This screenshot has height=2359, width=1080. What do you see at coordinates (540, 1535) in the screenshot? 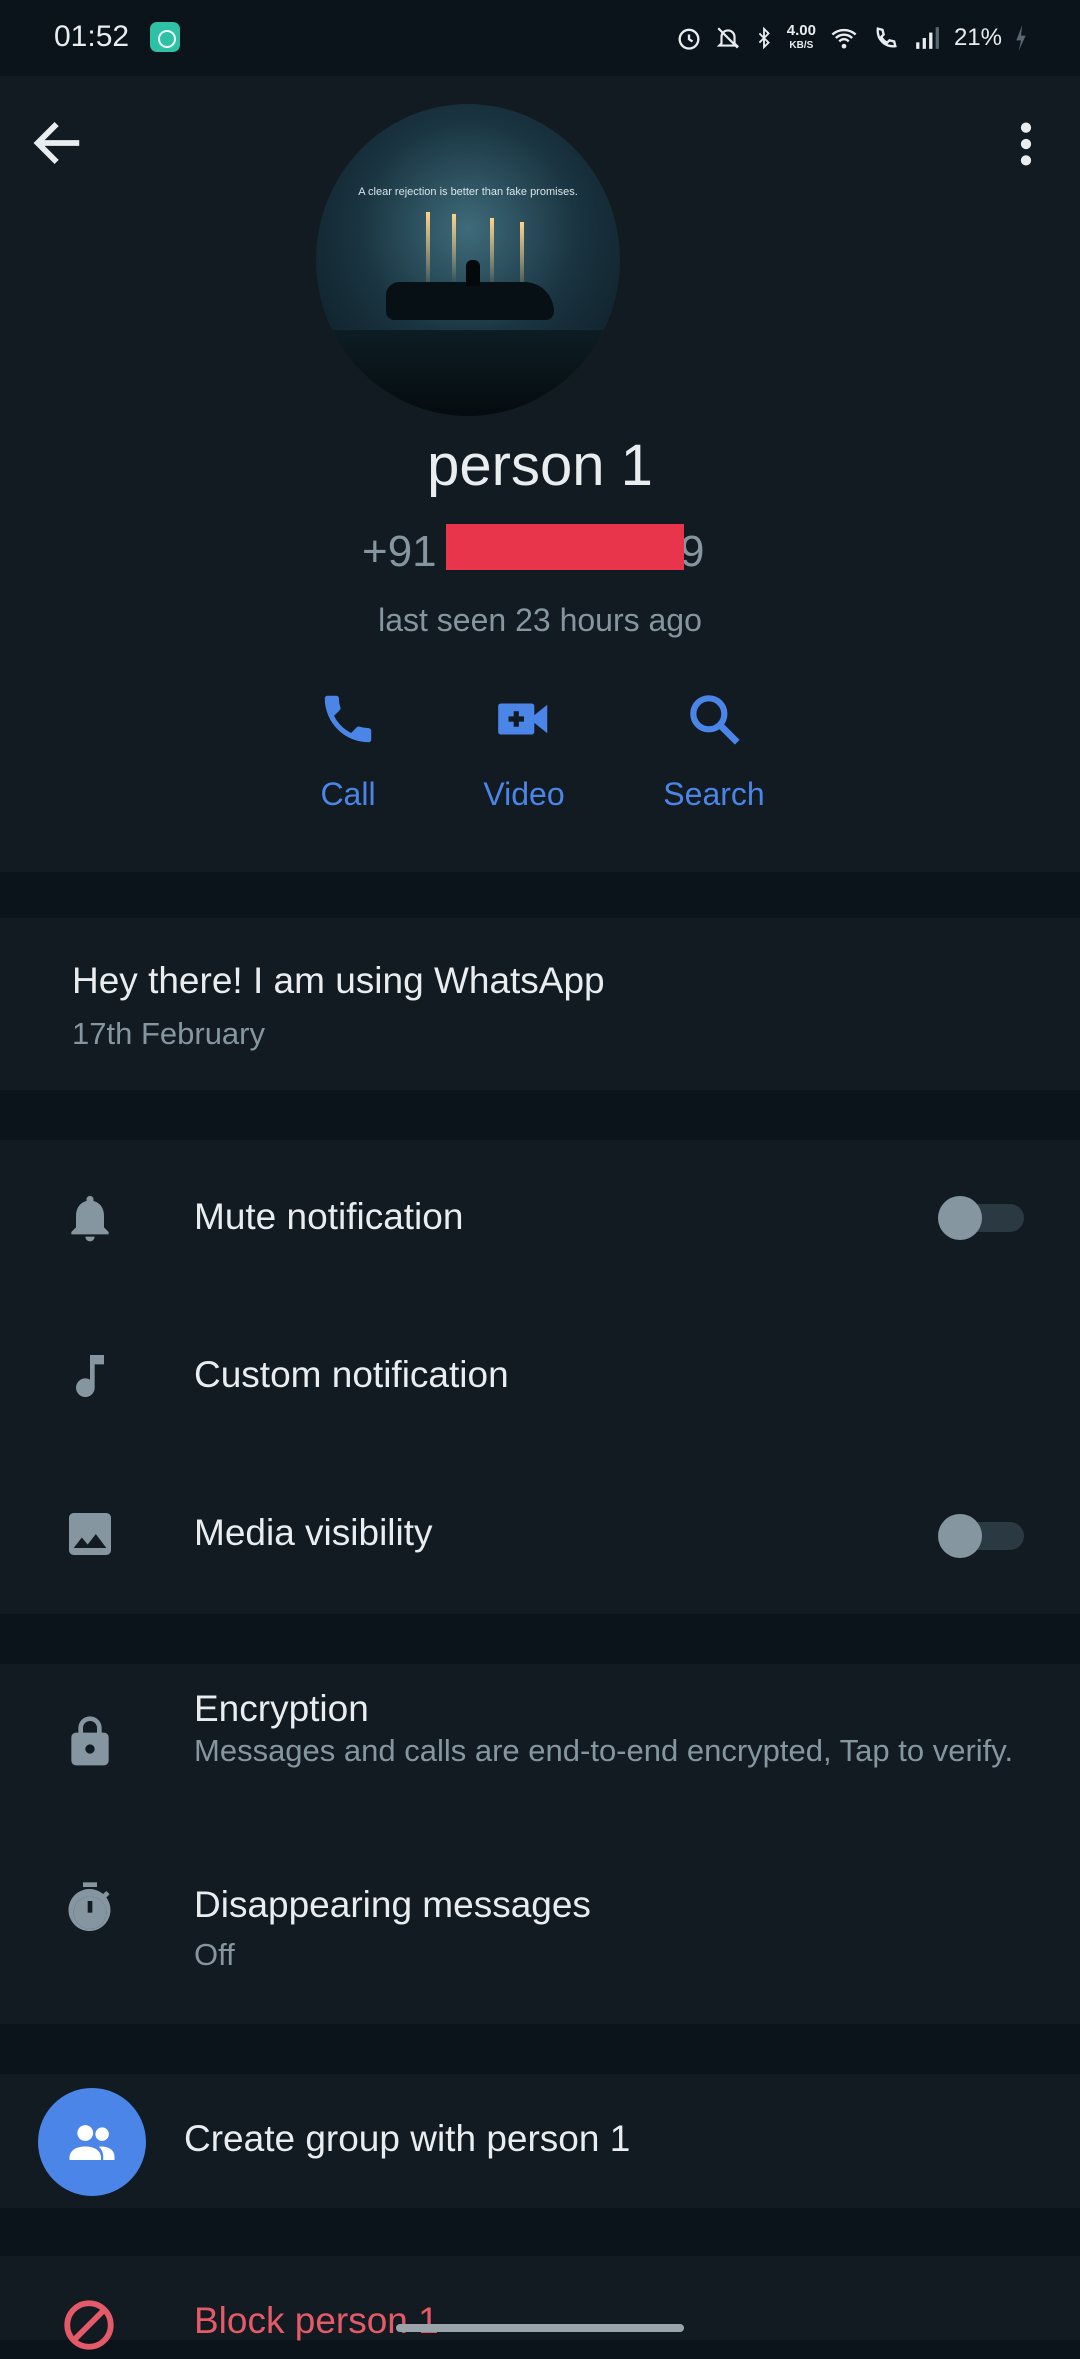
I see `media-visibility-row` at bounding box center [540, 1535].